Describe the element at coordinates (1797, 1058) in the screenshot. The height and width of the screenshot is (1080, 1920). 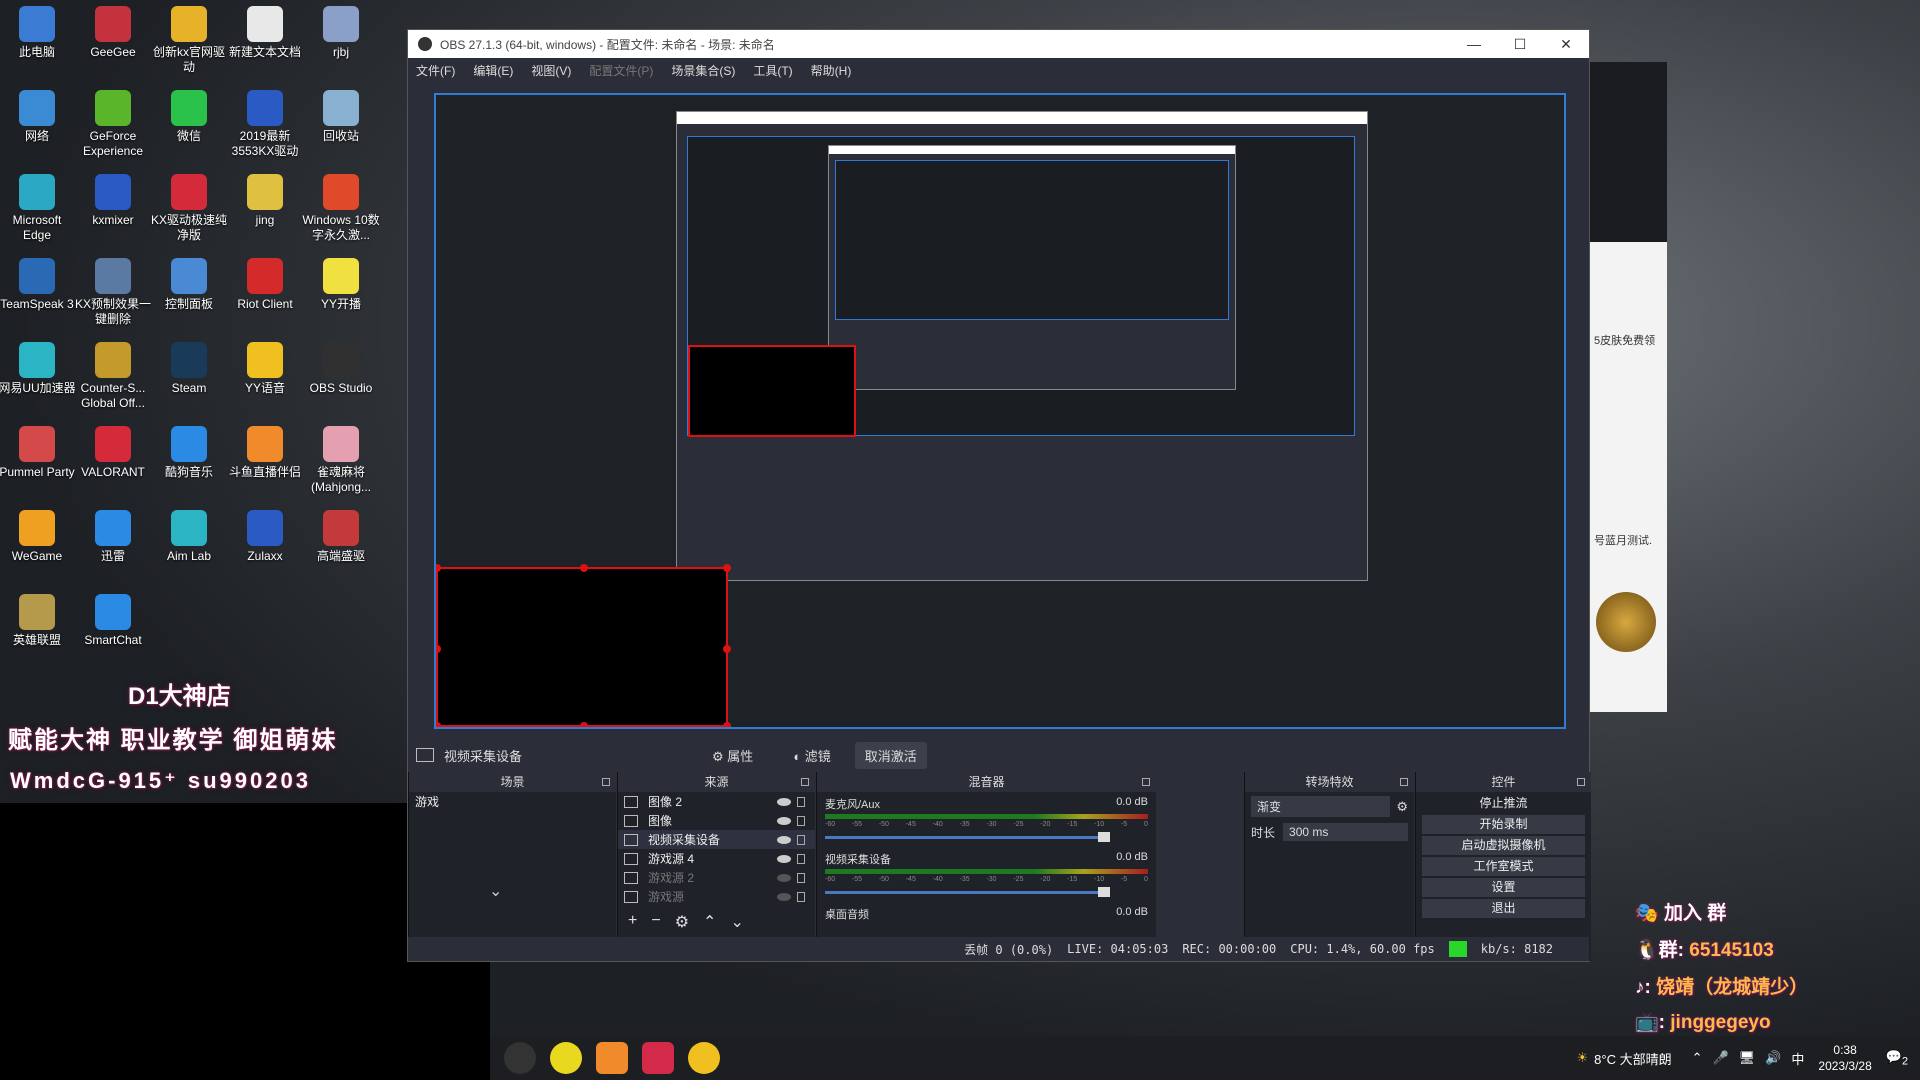
I see `ime-indicator: 中` at that location.